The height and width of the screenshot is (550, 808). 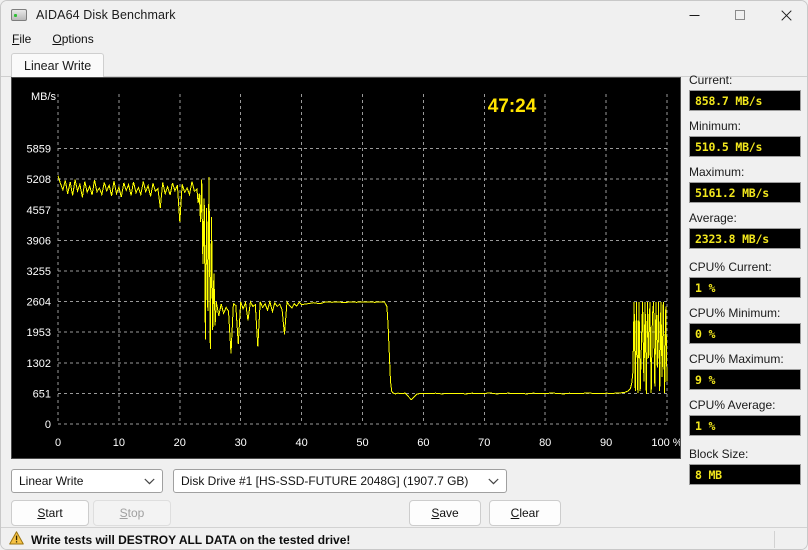 I want to click on menu-item-file: File, so click(x=21, y=39).